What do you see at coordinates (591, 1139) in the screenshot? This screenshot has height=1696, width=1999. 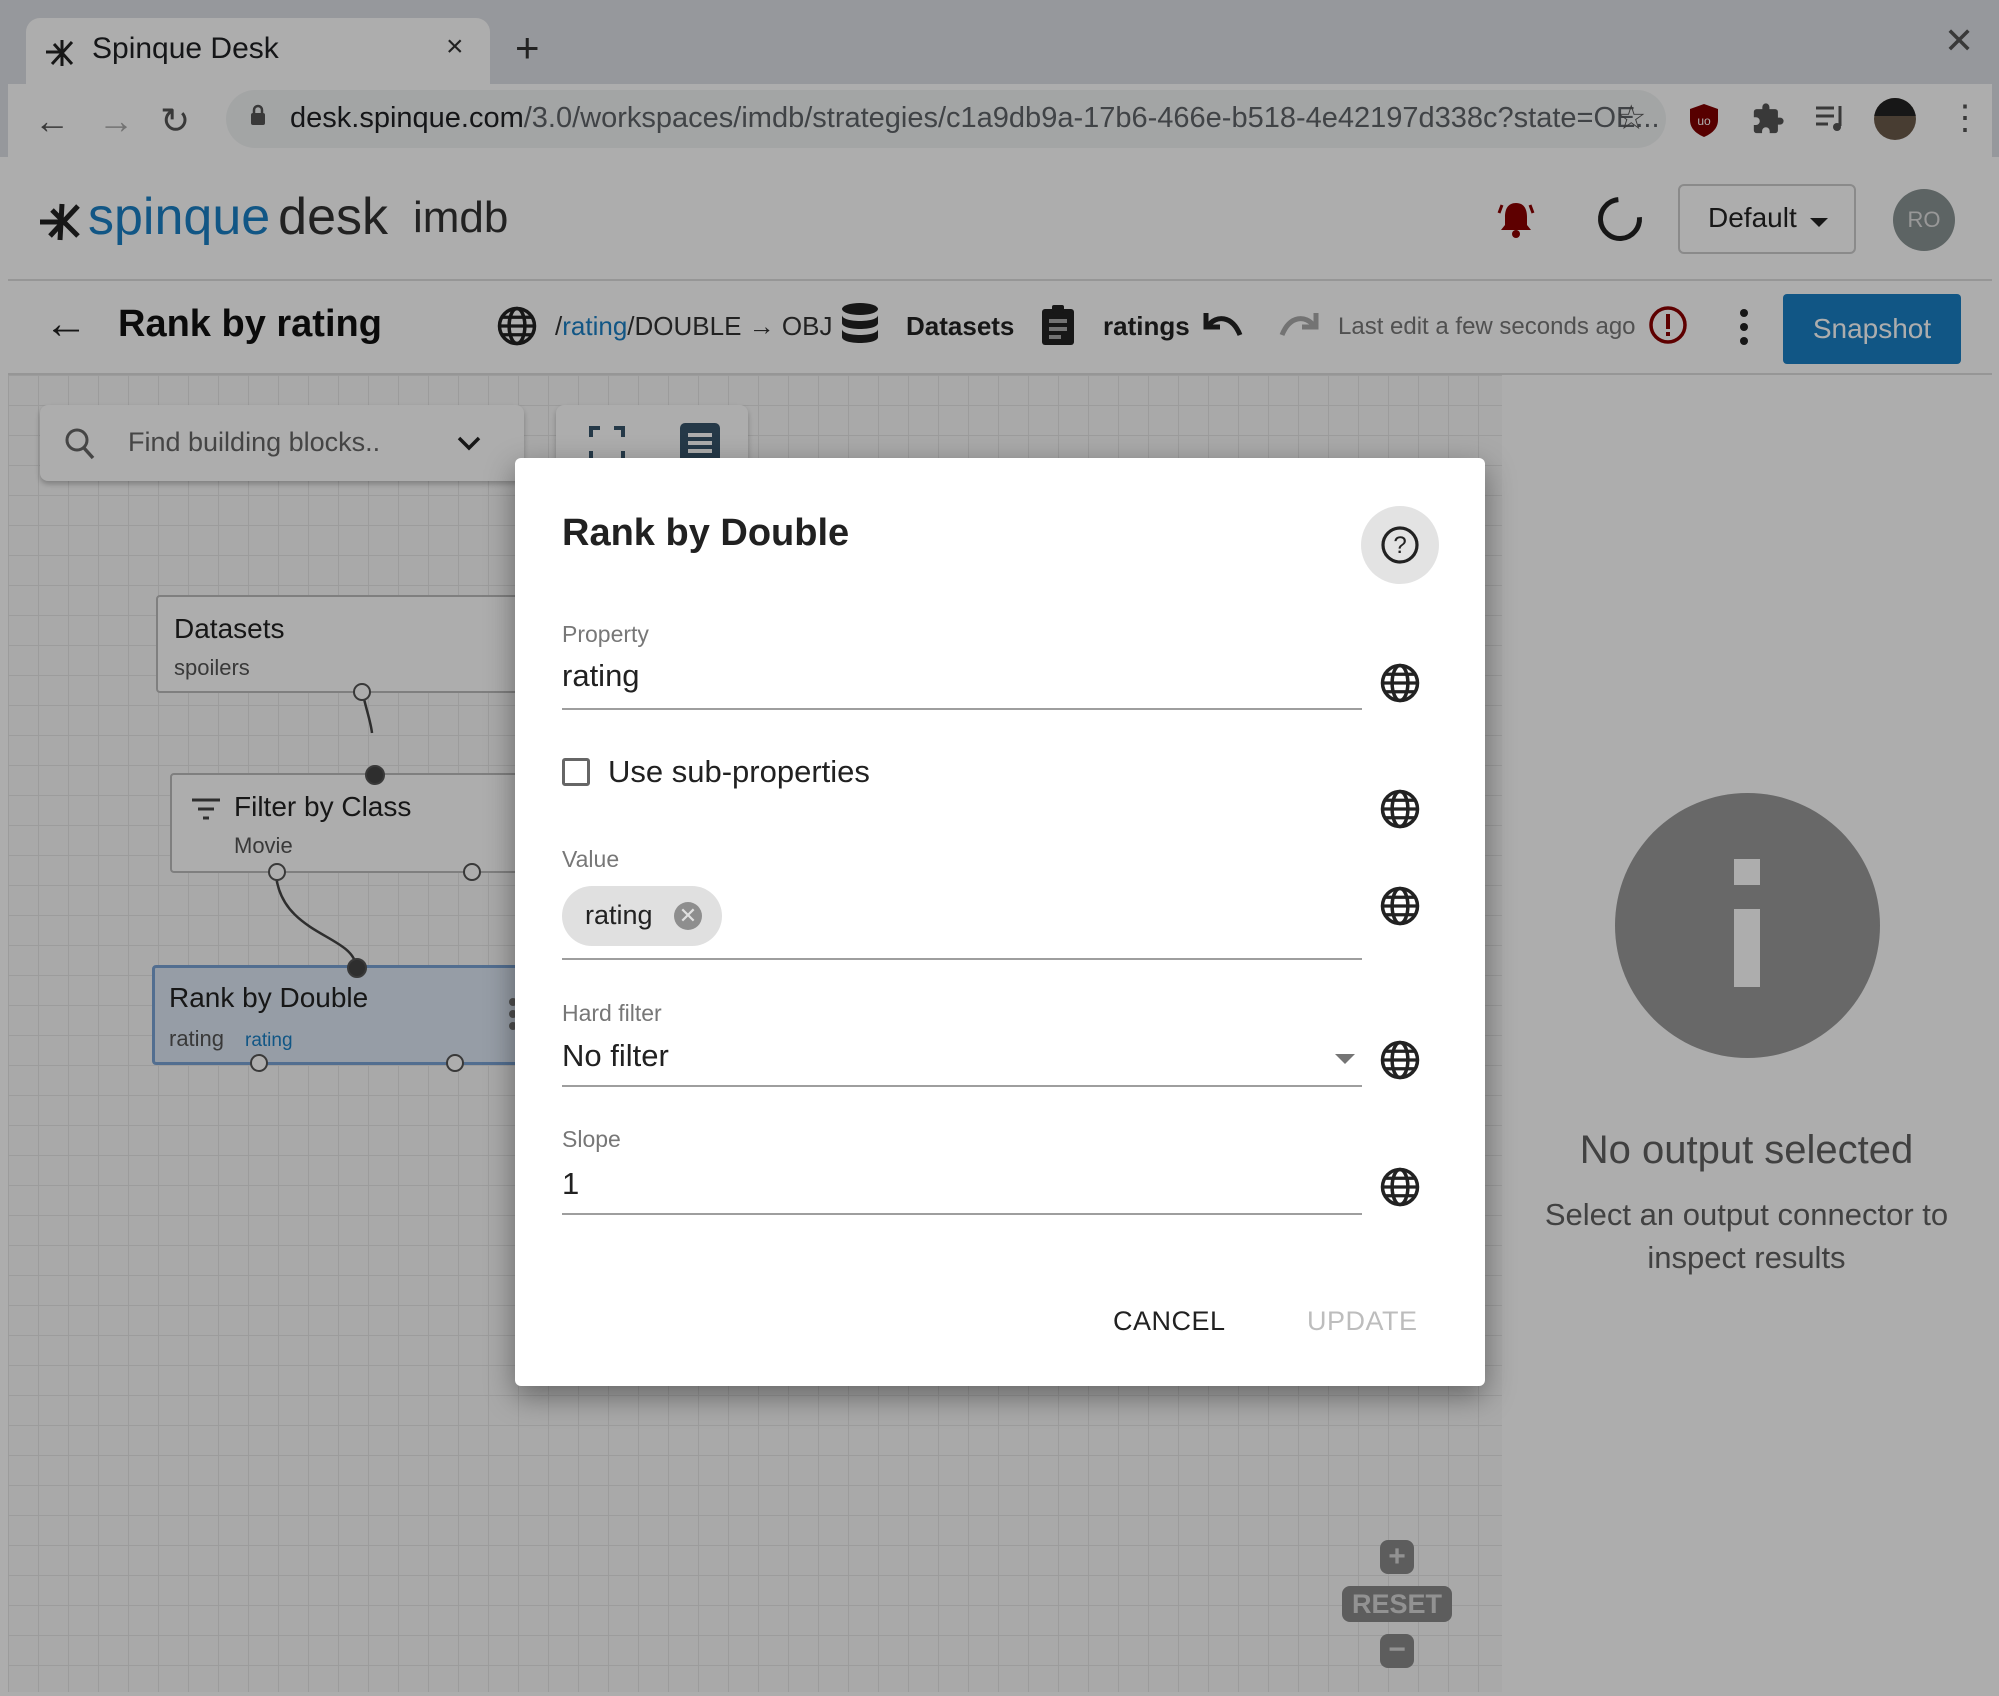 I see `slope-label: Slope` at bounding box center [591, 1139].